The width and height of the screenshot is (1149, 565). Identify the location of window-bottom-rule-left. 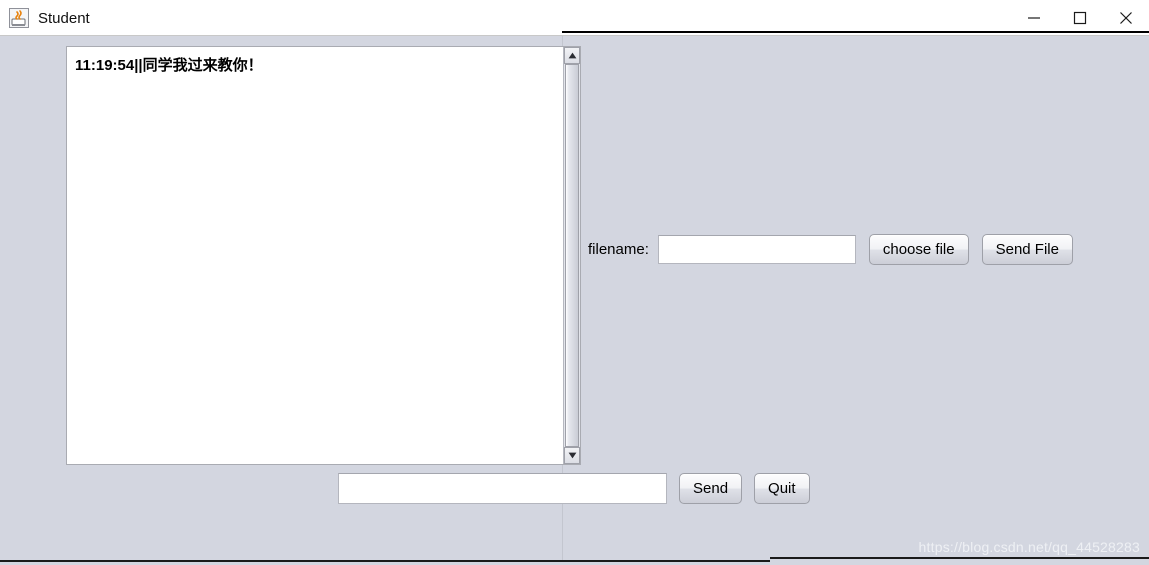
(385, 561).